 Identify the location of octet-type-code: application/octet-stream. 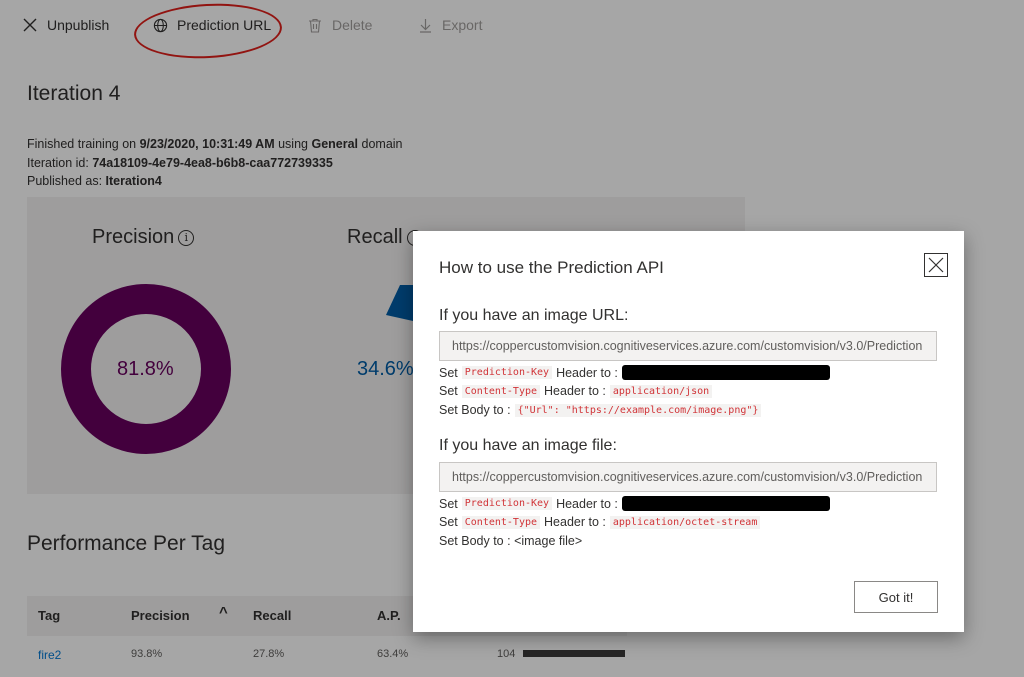
(685, 522).